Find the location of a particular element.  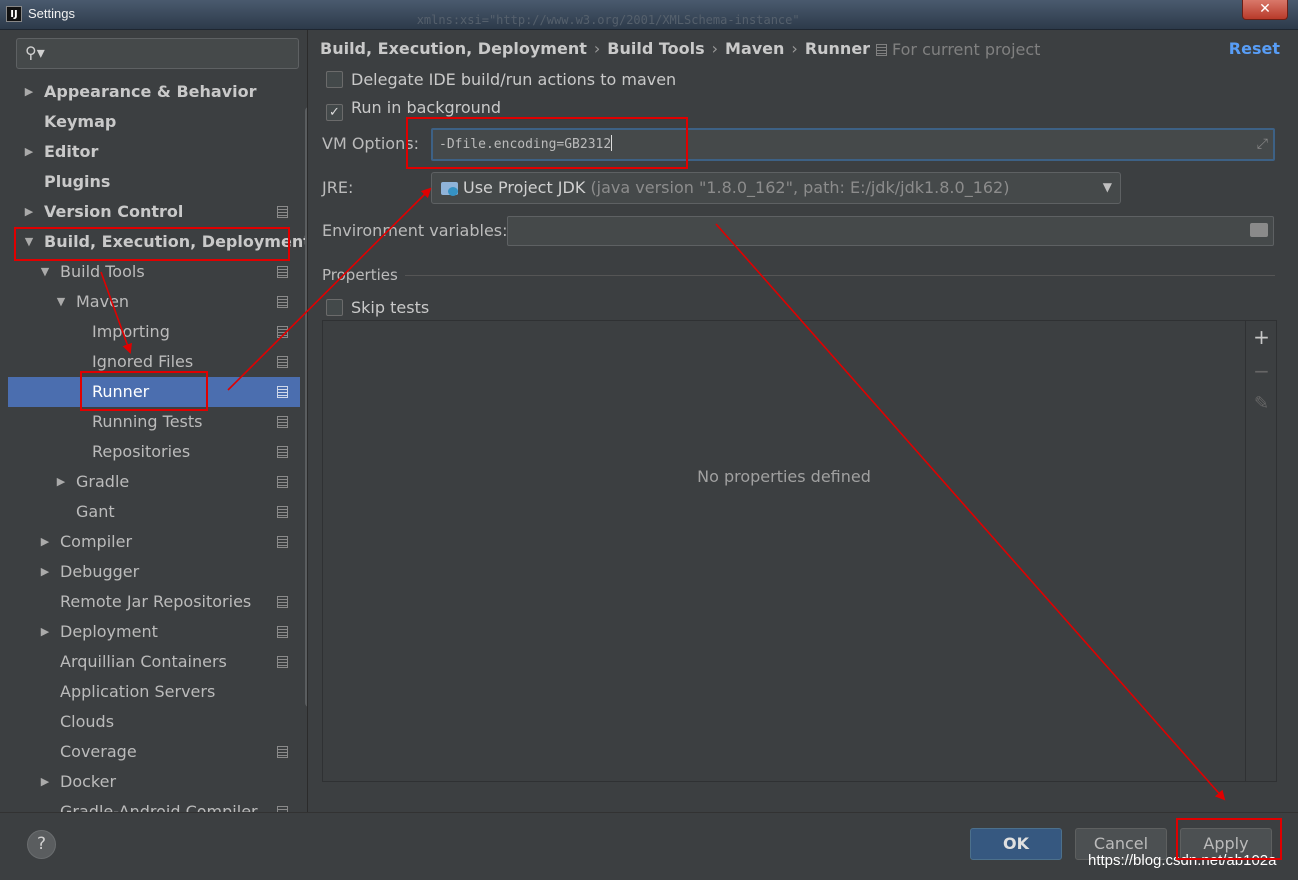

tree-item-label: Application Servers is located at coordinates (138, 691).